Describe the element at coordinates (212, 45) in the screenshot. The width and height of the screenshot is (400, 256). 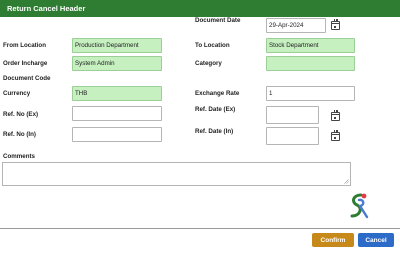
I see `to-location-label: To Location` at that location.